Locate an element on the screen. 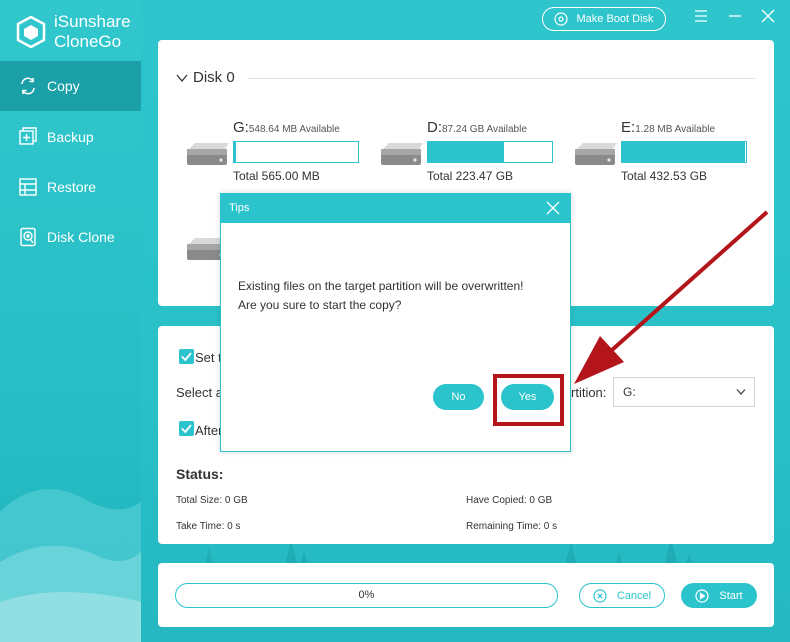 The image size is (790, 642). cancel-icon is located at coordinates (600, 595).